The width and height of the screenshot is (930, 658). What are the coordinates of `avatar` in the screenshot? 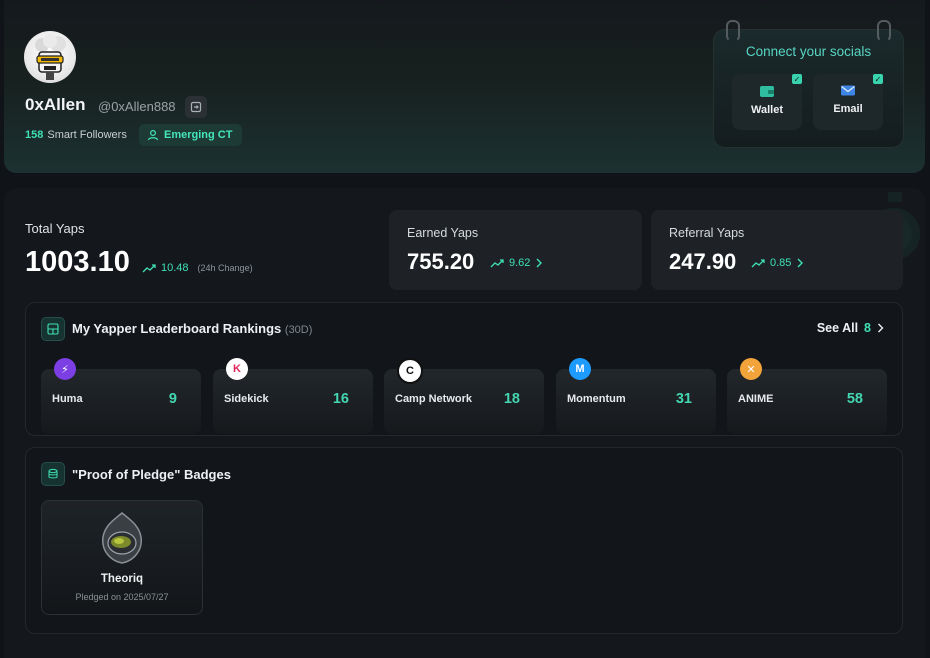 It's located at (50, 57).